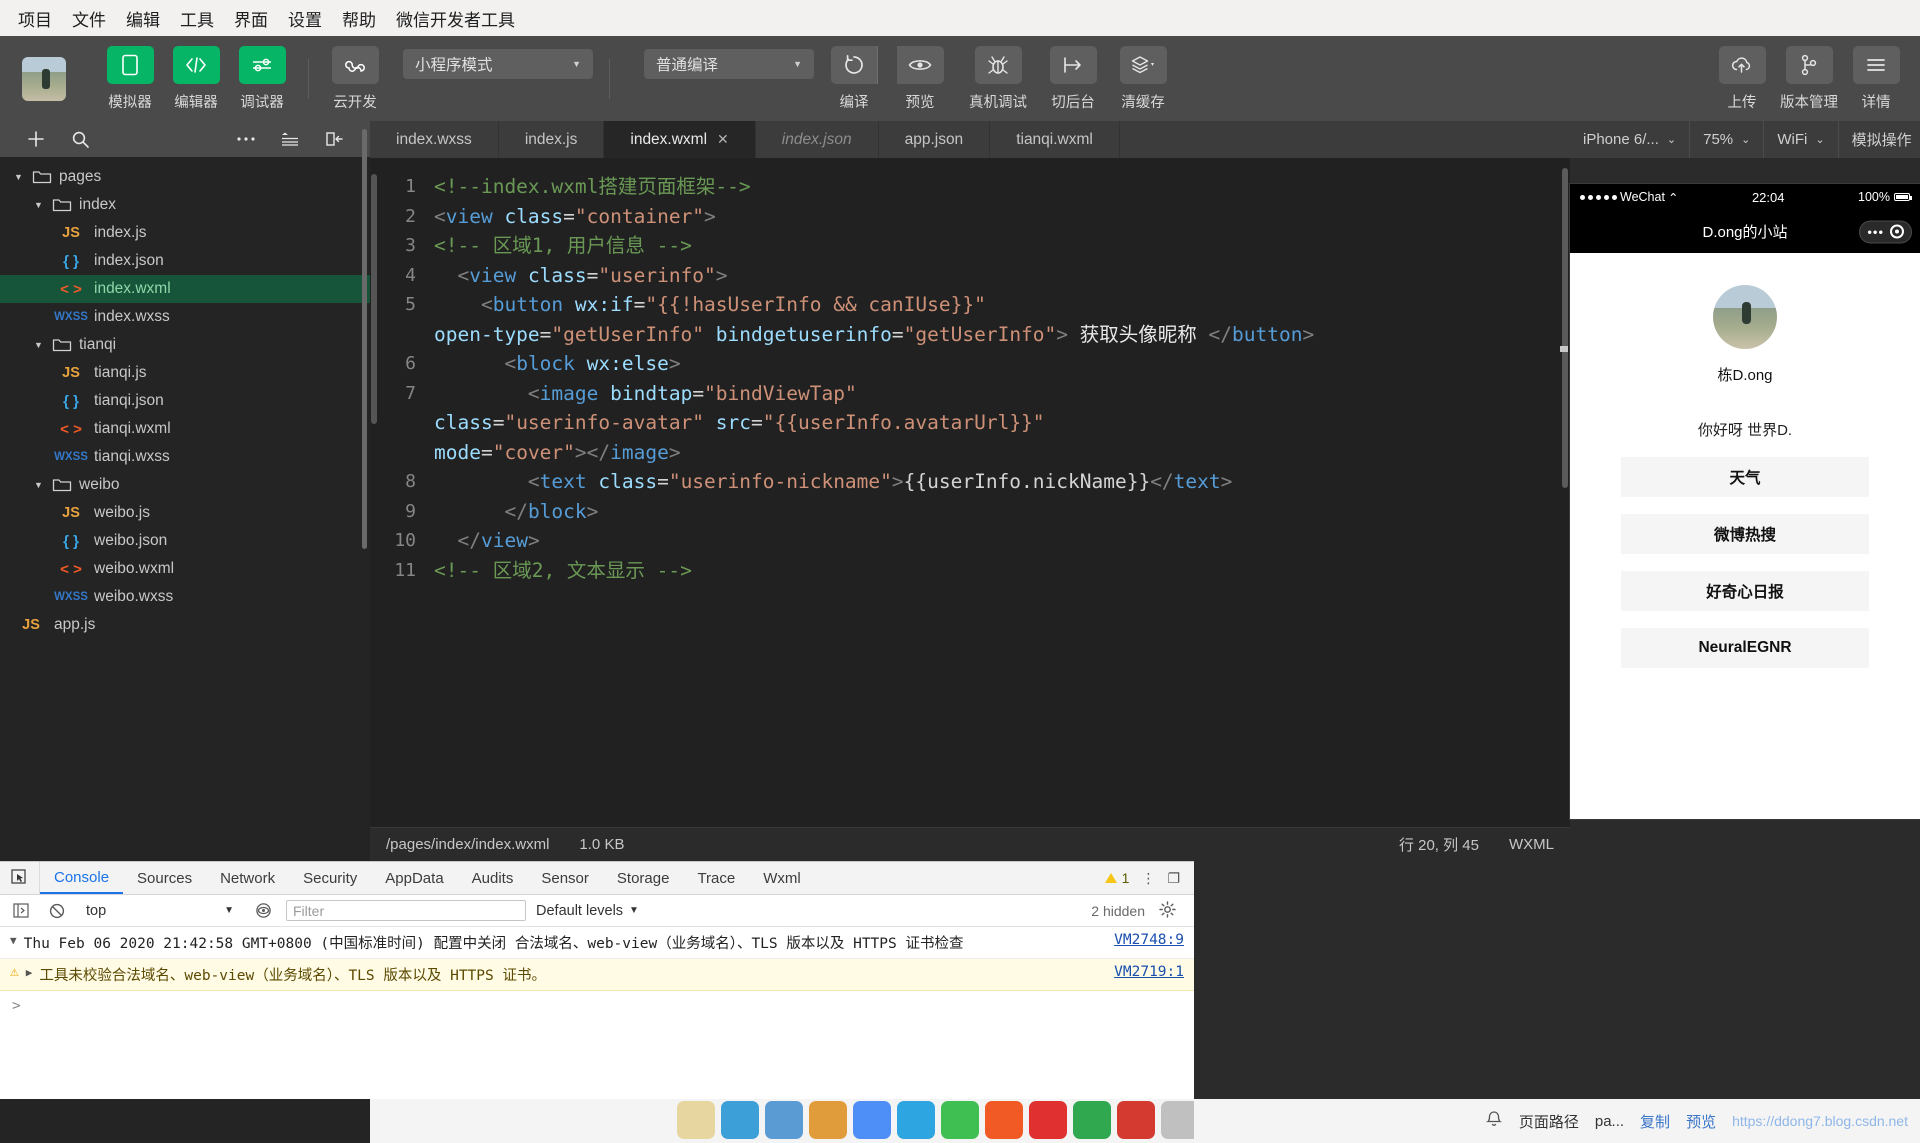 The width and height of the screenshot is (1920, 1143). Describe the element at coordinates (35, 18) in the screenshot. I see `menu-item-project: 项目` at that location.